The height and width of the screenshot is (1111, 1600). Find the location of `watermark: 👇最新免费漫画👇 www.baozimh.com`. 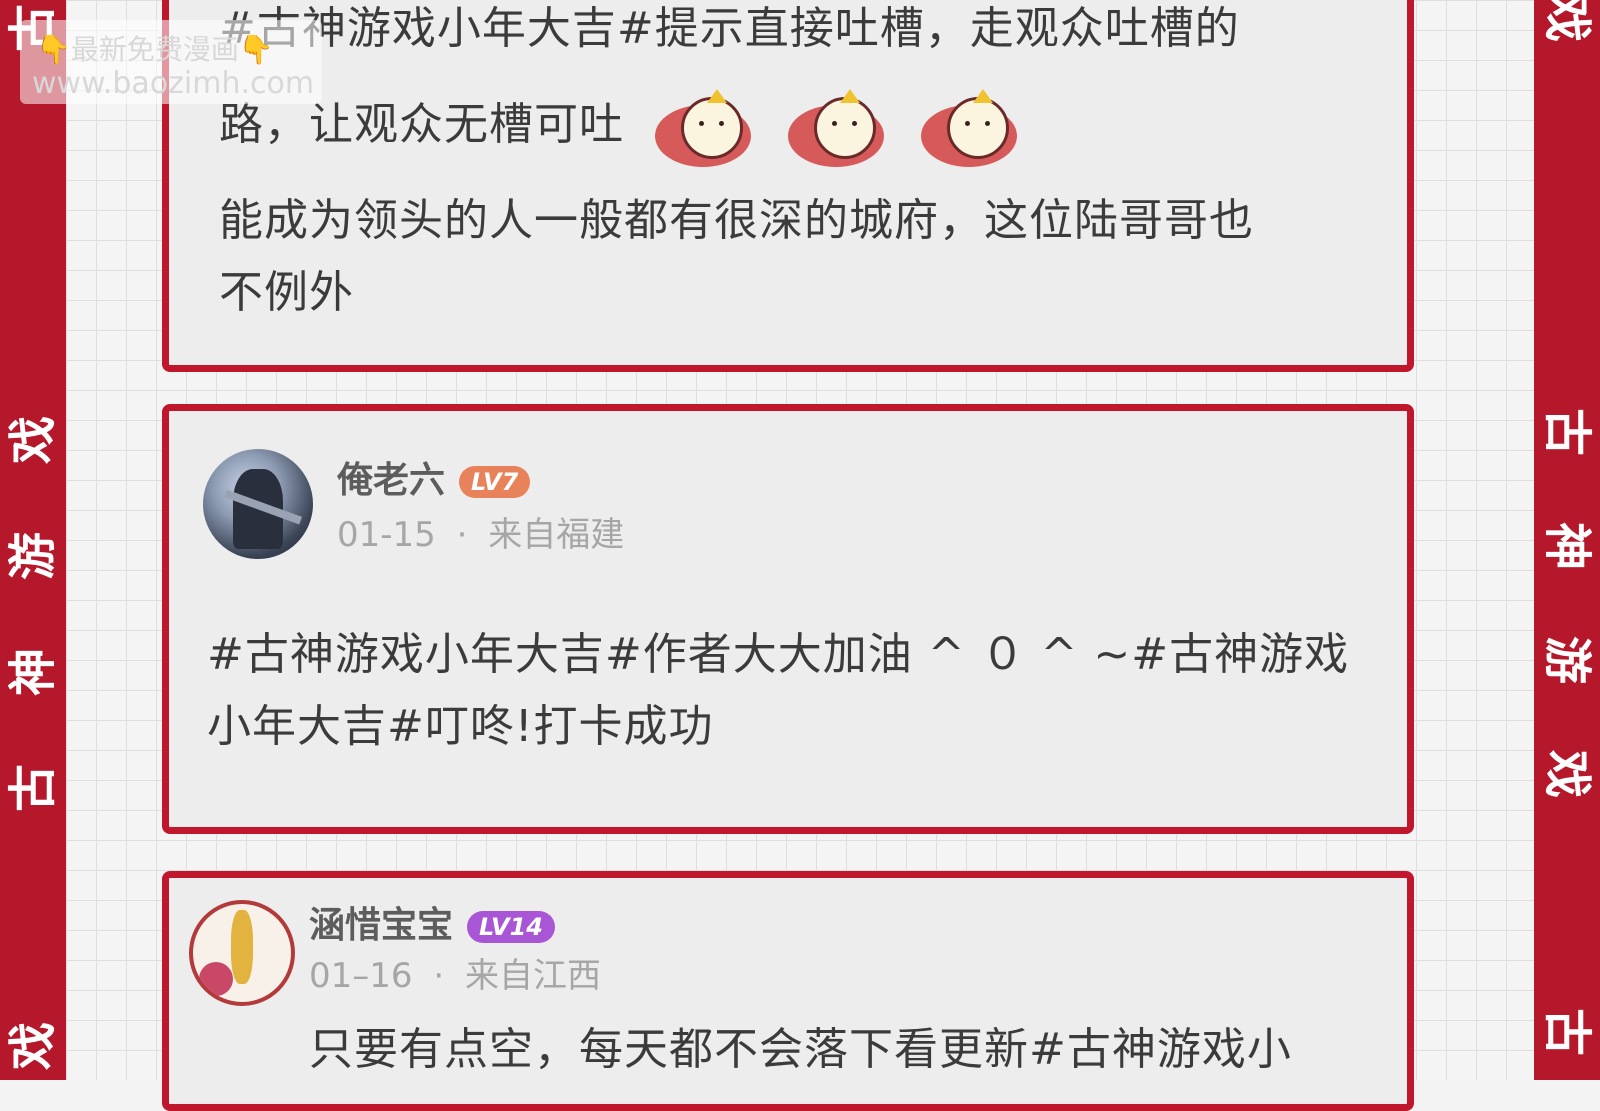

watermark: 👇最新免费漫画👇 www.baozimh.com is located at coordinates (171, 62).